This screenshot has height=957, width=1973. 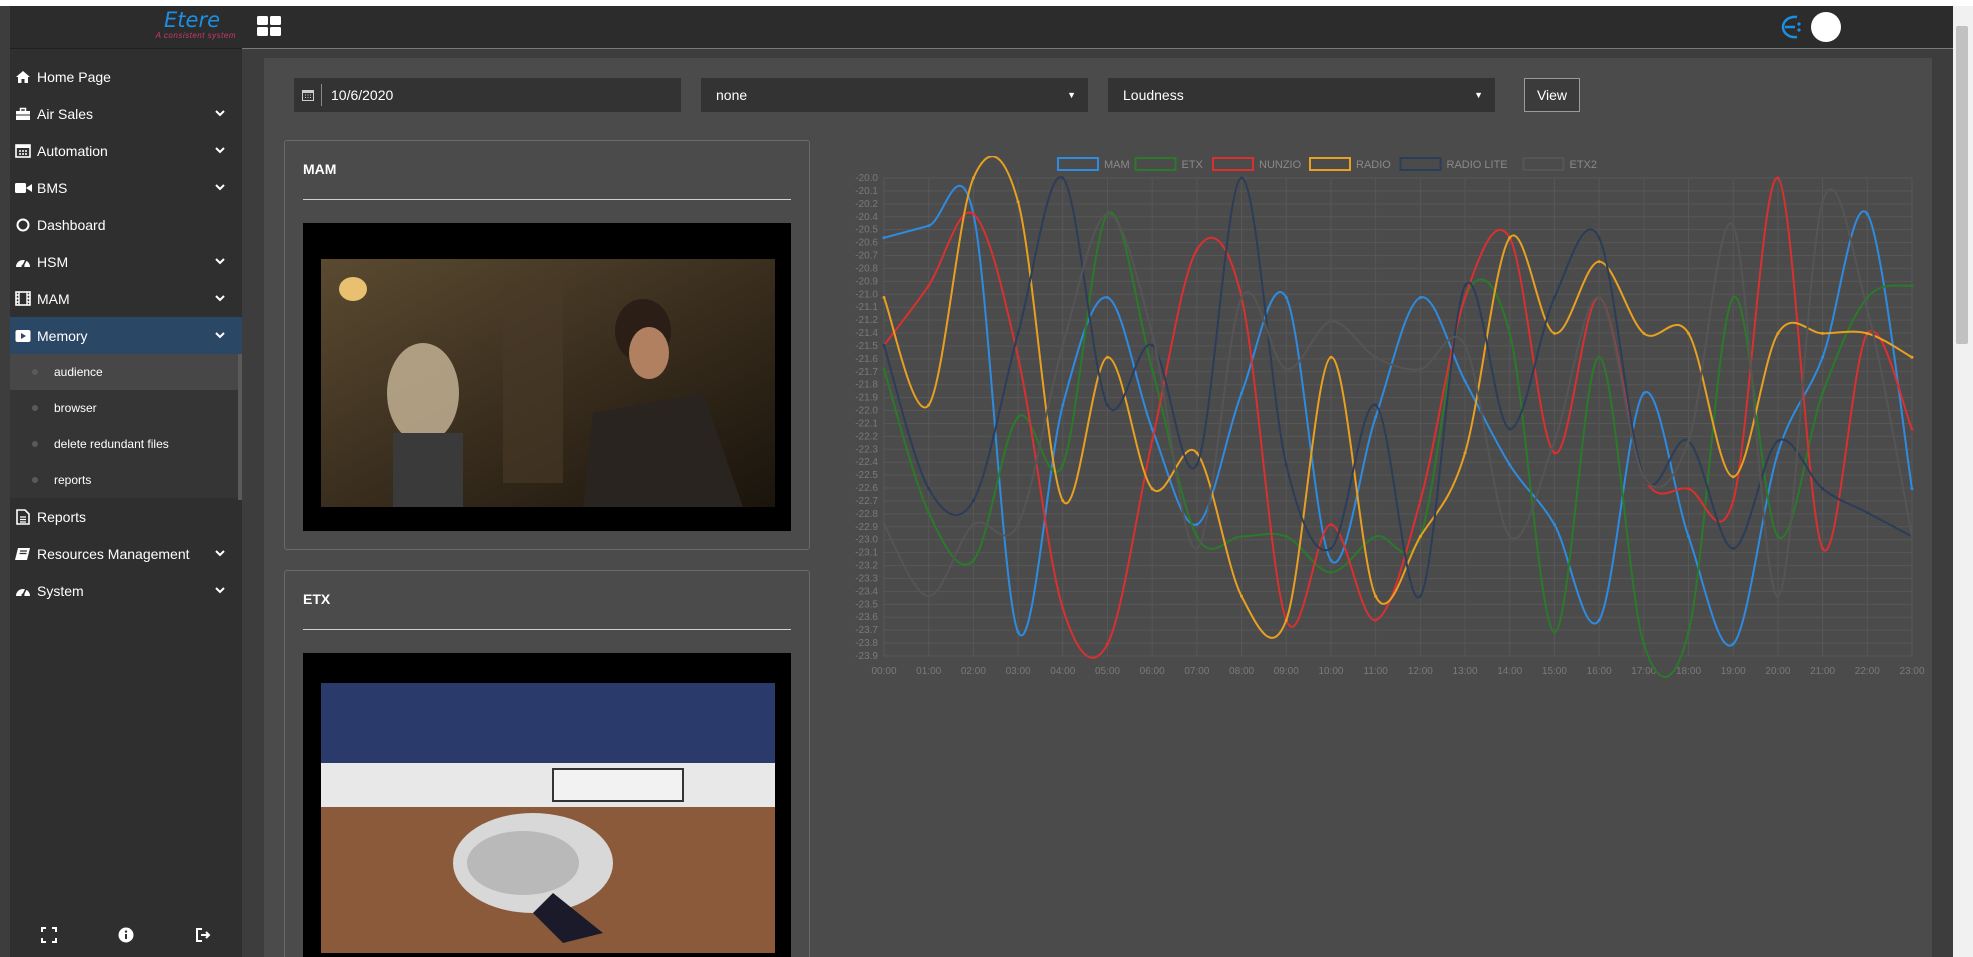 I want to click on sidebar-item-system: System, so click(x=126, y=590).